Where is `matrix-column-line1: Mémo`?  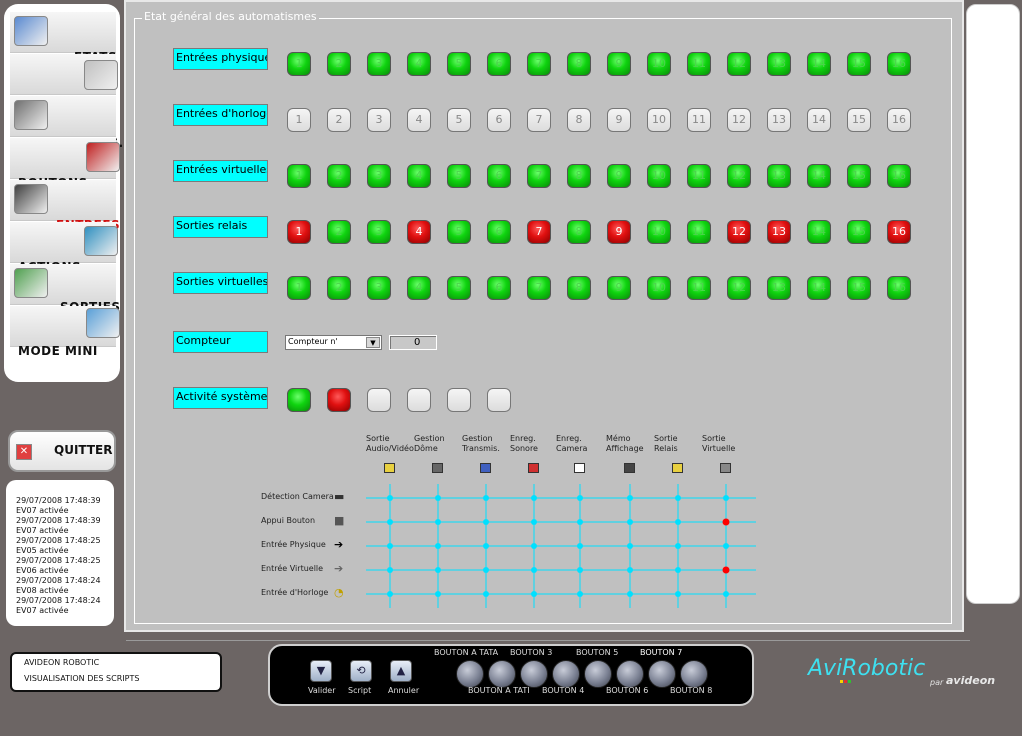 matrix-column-line1: Mémo is located at coordinates (618, 438).